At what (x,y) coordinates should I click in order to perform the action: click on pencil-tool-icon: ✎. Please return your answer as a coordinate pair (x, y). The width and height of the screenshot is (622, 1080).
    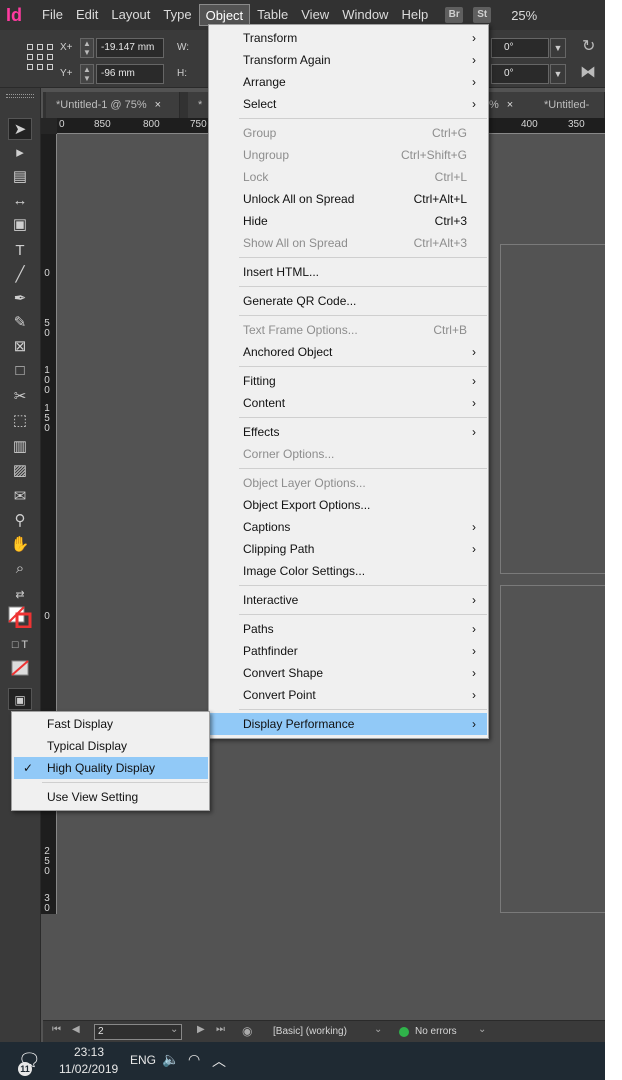
    Looking at the image, I should click on (20, 323).